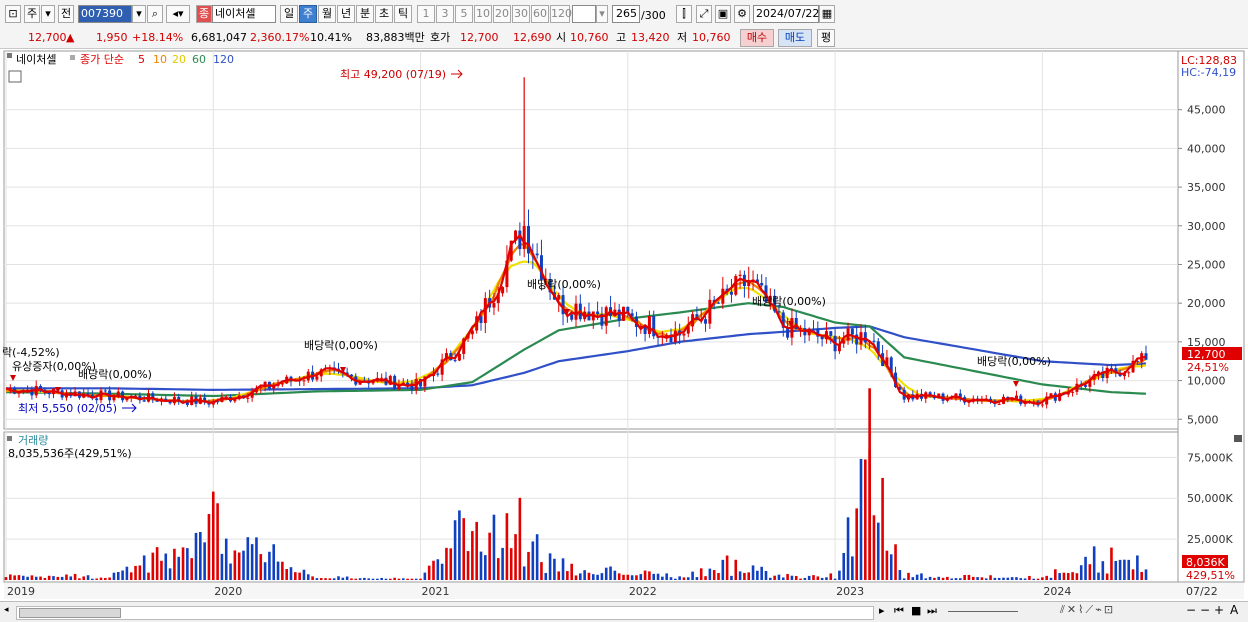 The height and width of the screenshot is (622, 1248). Describe the element at coordinates (1087, 610) in the screenshot. I see `drawing-tools-icon: ⫽✕⌇⟋⌁⊡` at that location.